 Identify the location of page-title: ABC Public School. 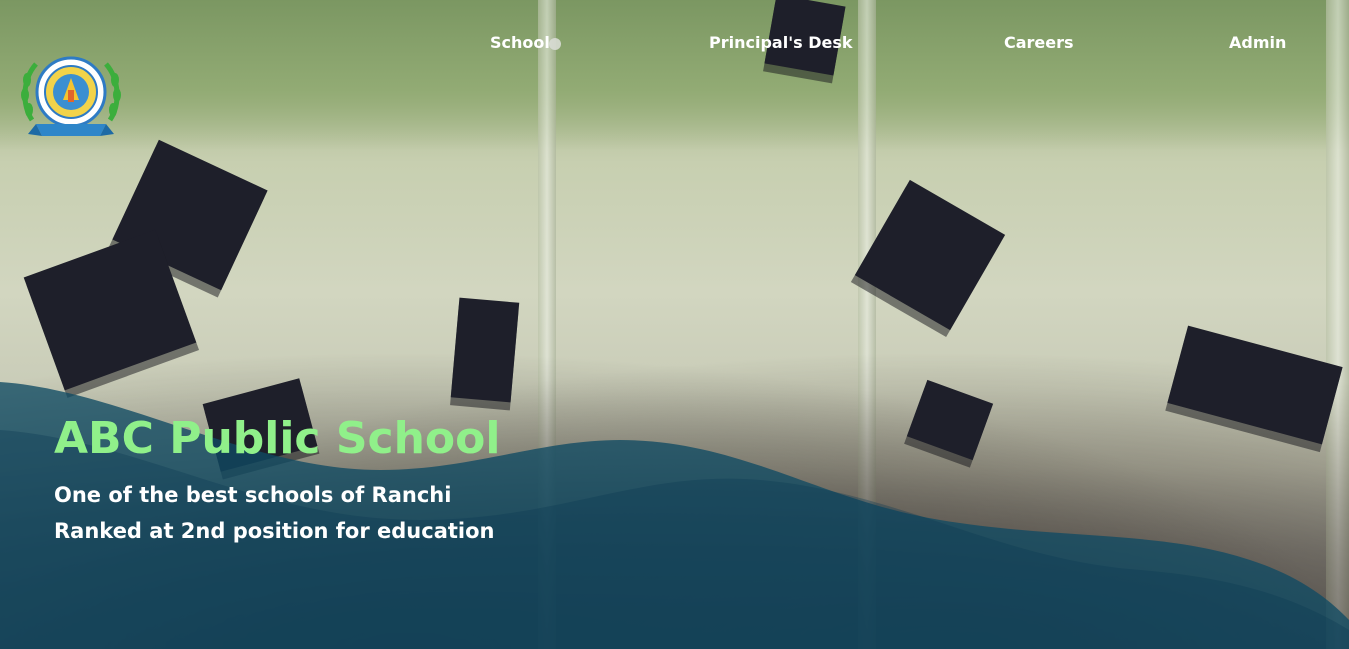
(277, 438).